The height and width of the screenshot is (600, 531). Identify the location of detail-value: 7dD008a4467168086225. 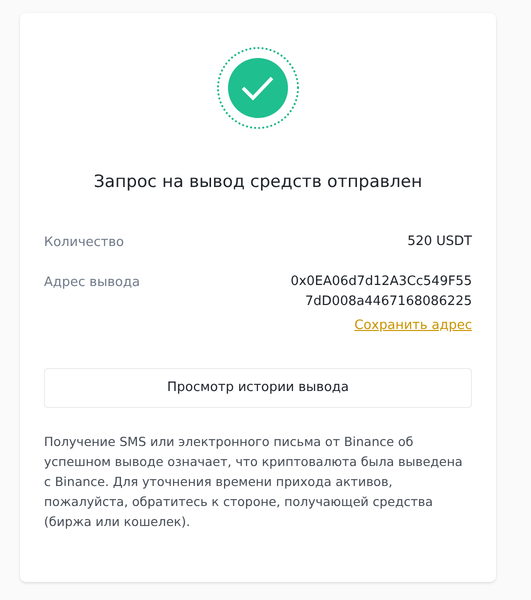
(388, 301).